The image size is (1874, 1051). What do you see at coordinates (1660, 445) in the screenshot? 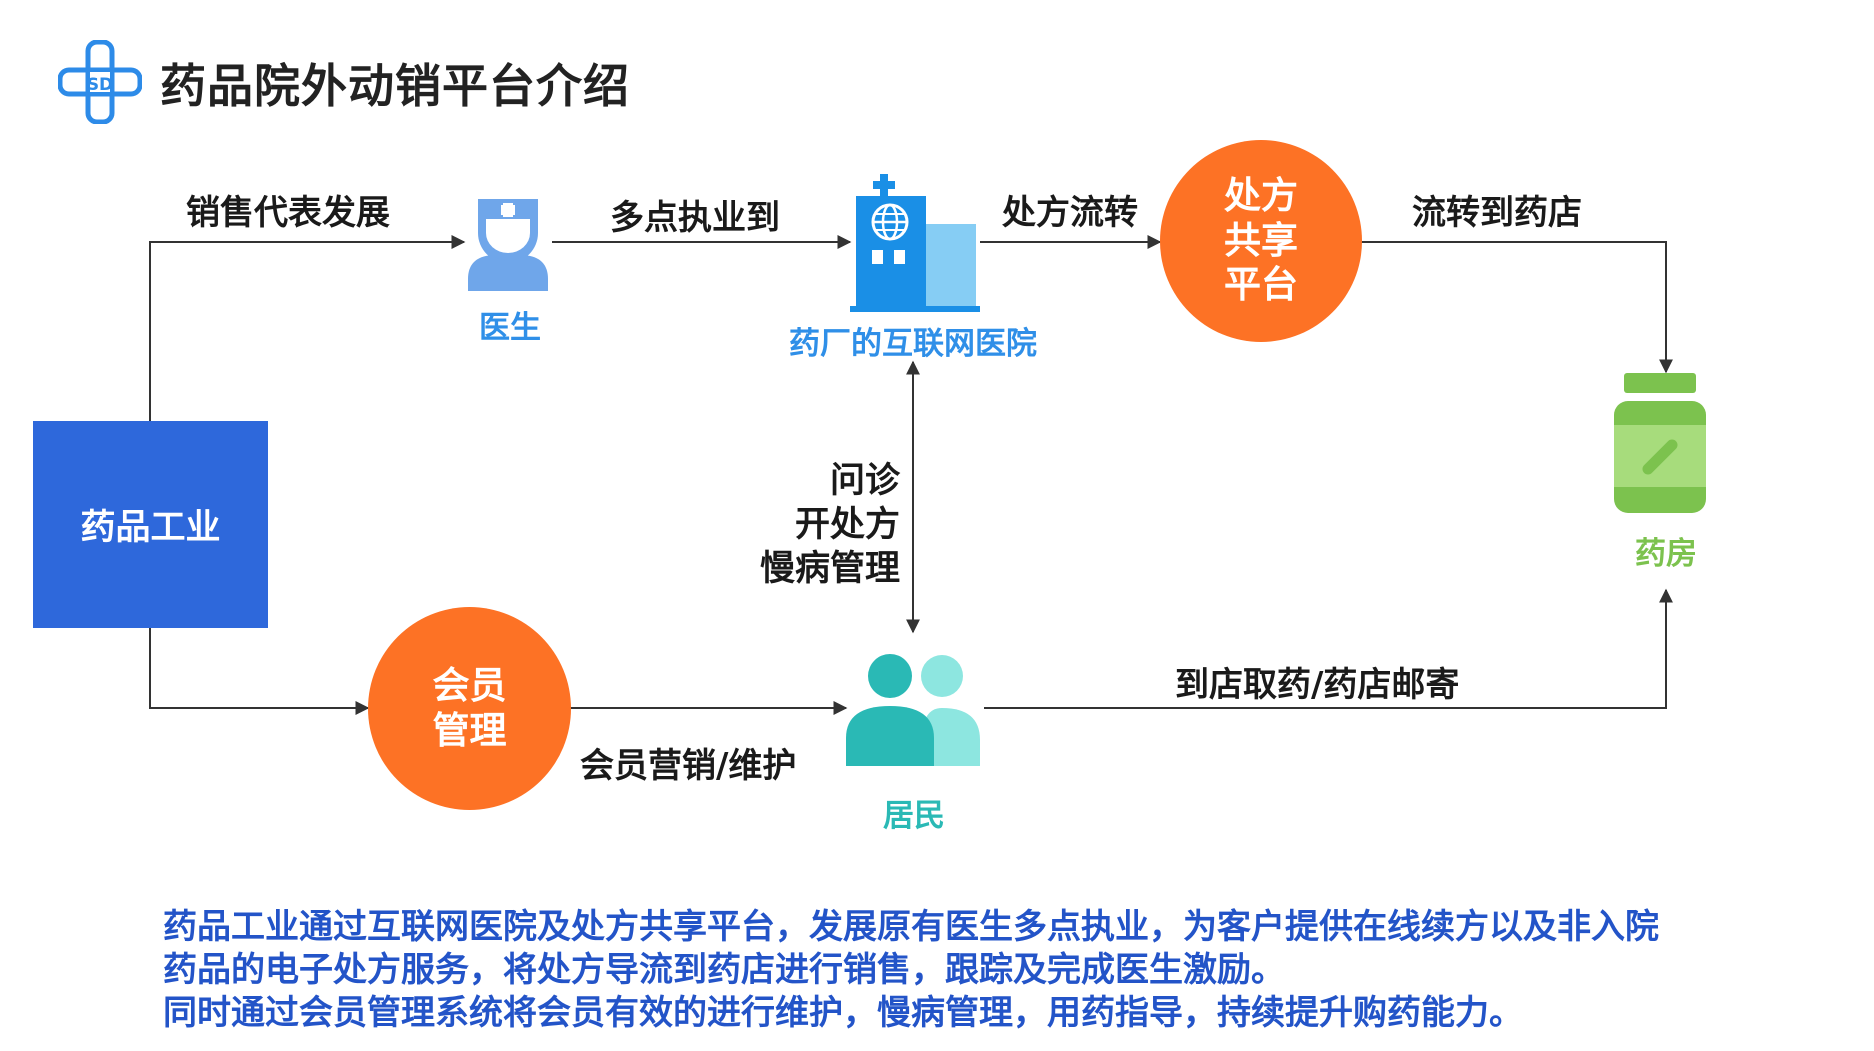
I see `medicine-bottle-icon` at bounding box center [1660, 445].